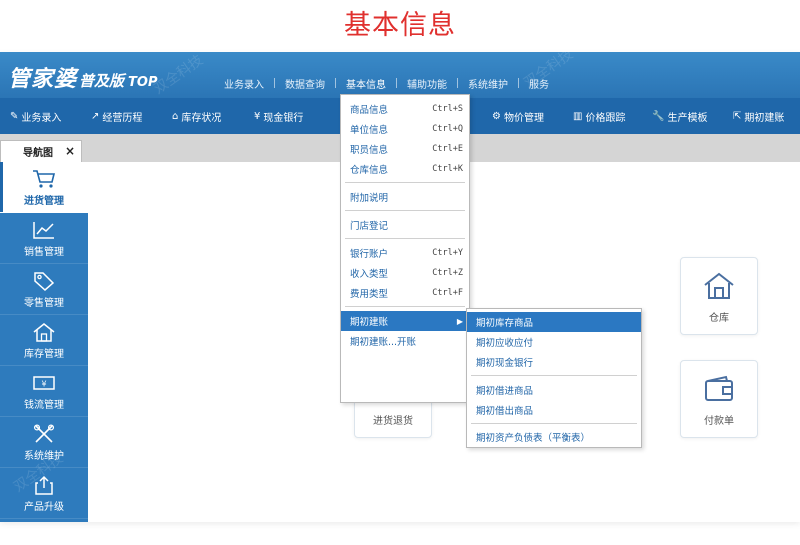  I want to click on brand-top: TOP, so click(143, 82).